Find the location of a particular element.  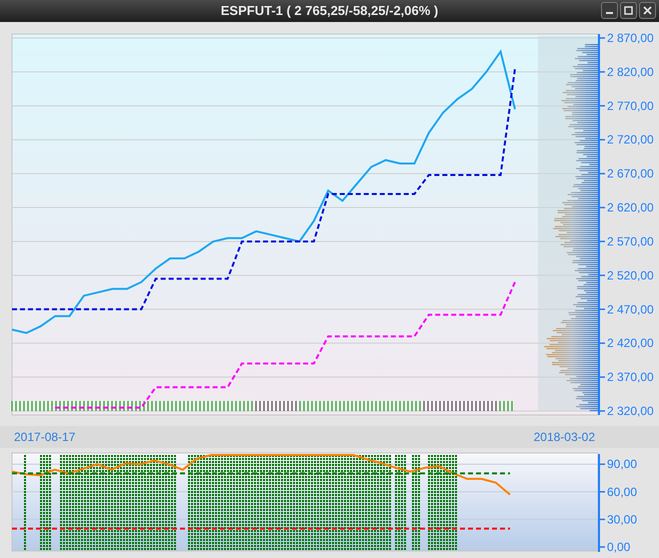

axis-label: 2 320,00 is located at coordinates (630, 411).